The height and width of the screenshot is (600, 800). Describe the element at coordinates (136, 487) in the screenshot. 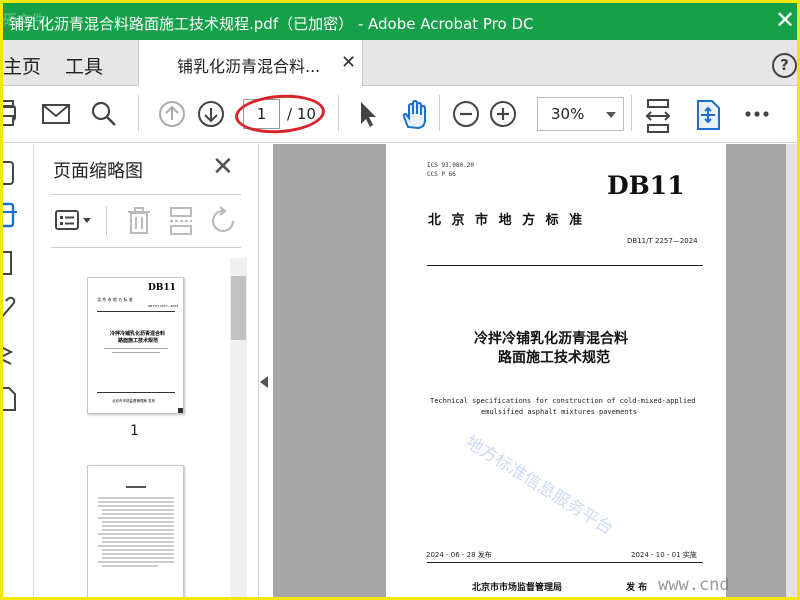

I see `thumb-heading` at that location.